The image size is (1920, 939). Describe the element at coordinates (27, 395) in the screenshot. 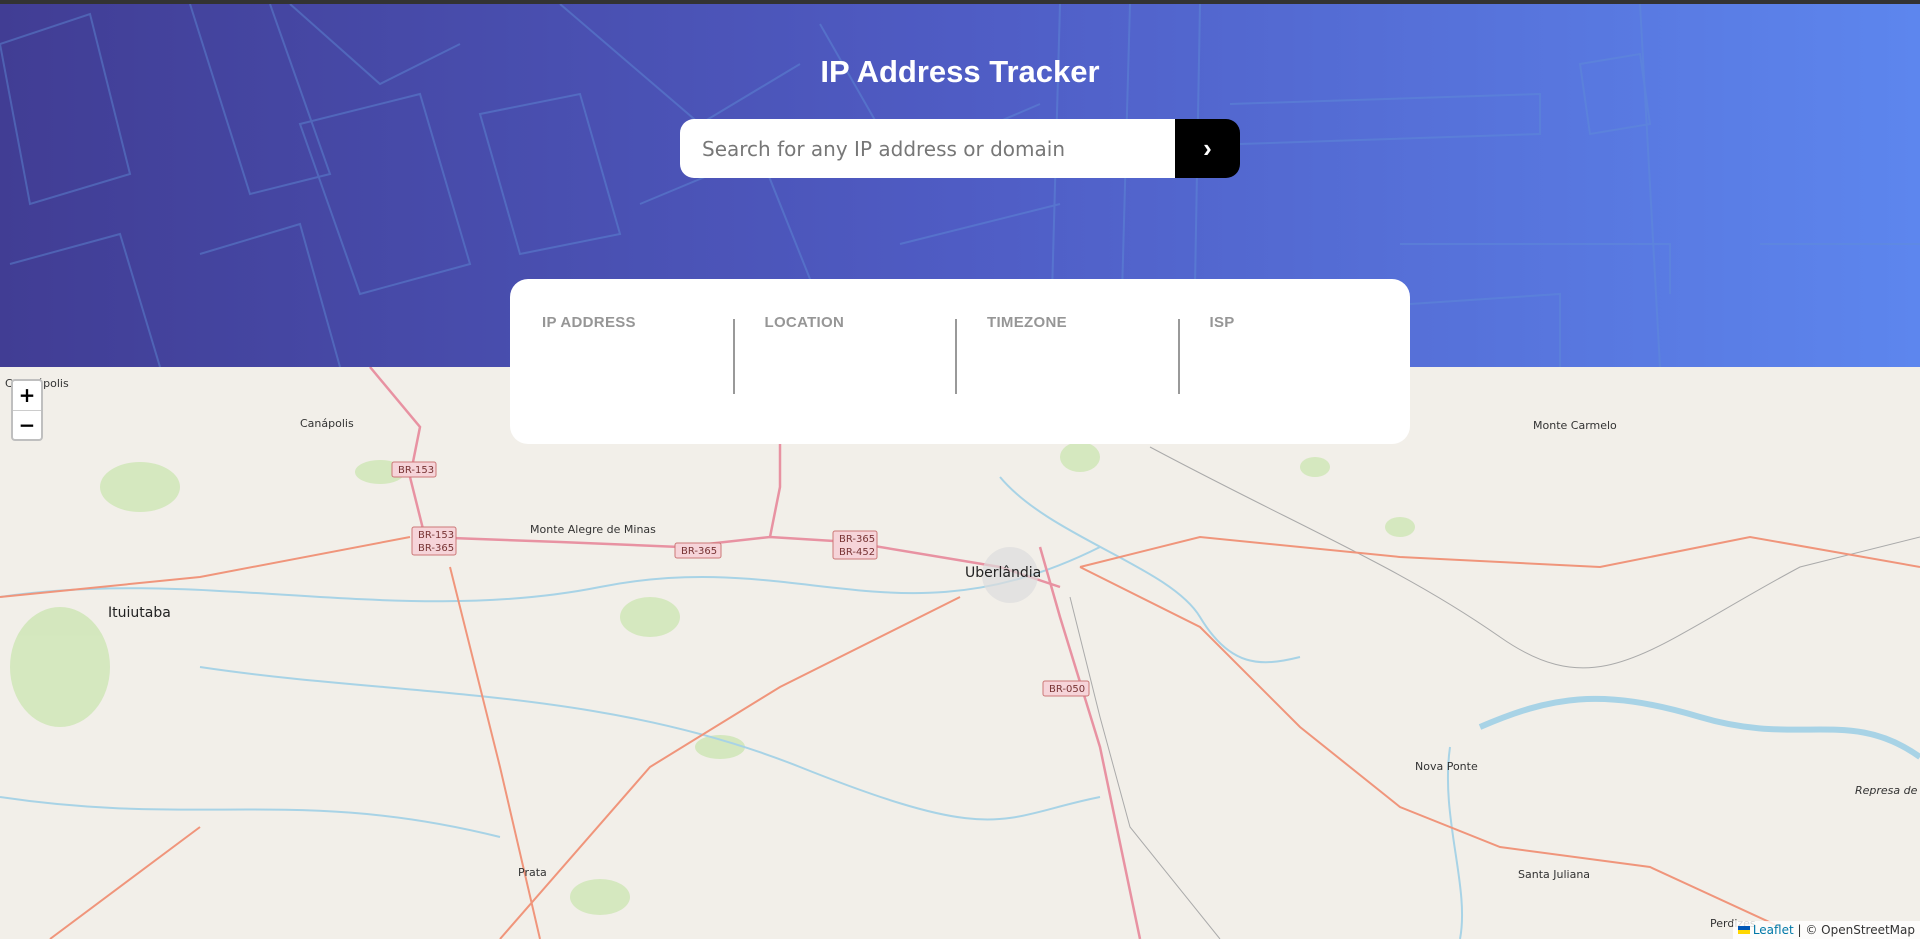

I see `zoom-in-button: +` at that location.